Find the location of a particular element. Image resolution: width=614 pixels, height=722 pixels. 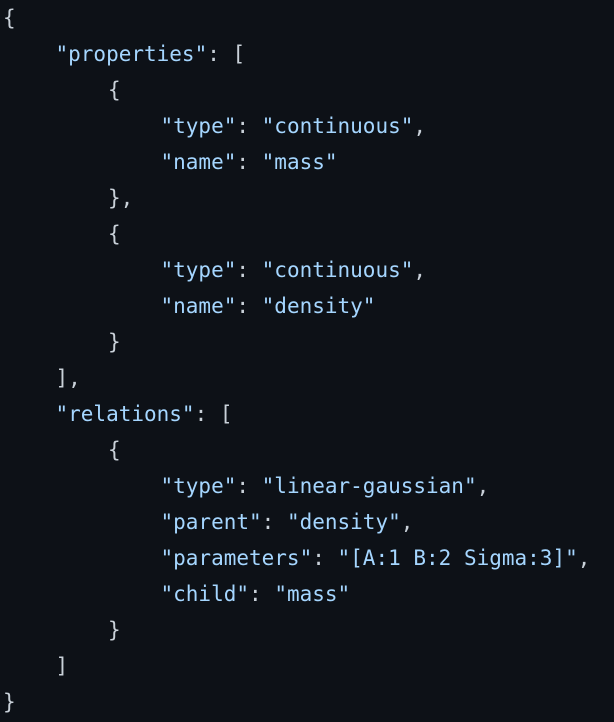

code-line: "parent": "density", is located at coordinates (287, 522).